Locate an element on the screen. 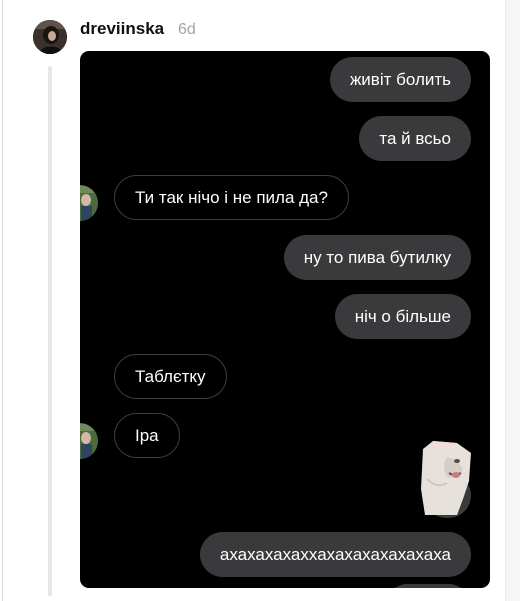 This screenshot has height=601, width=520. message-outgoing: ахахахахаххахахахахахахаха is located at coordinates (335, 554).